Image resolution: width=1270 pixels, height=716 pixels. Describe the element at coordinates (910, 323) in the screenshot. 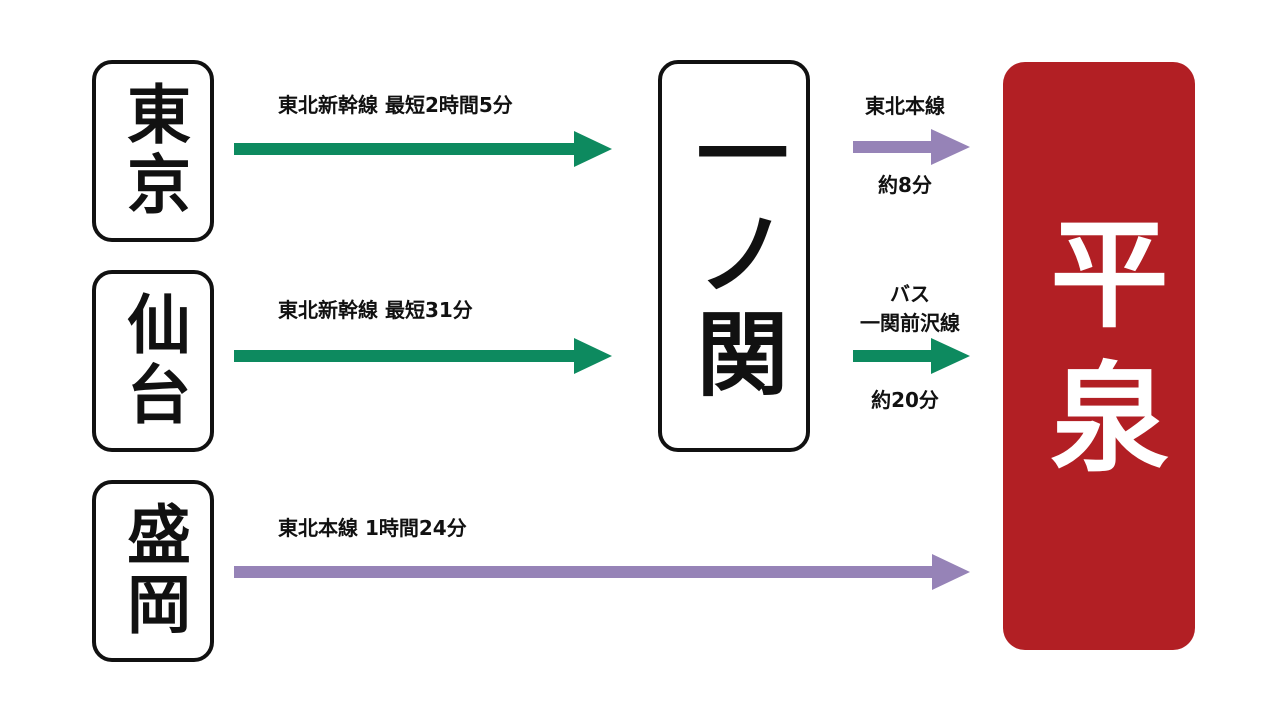

I see `route-ichinoseki-bus-line: 一関前沢線` at that location.